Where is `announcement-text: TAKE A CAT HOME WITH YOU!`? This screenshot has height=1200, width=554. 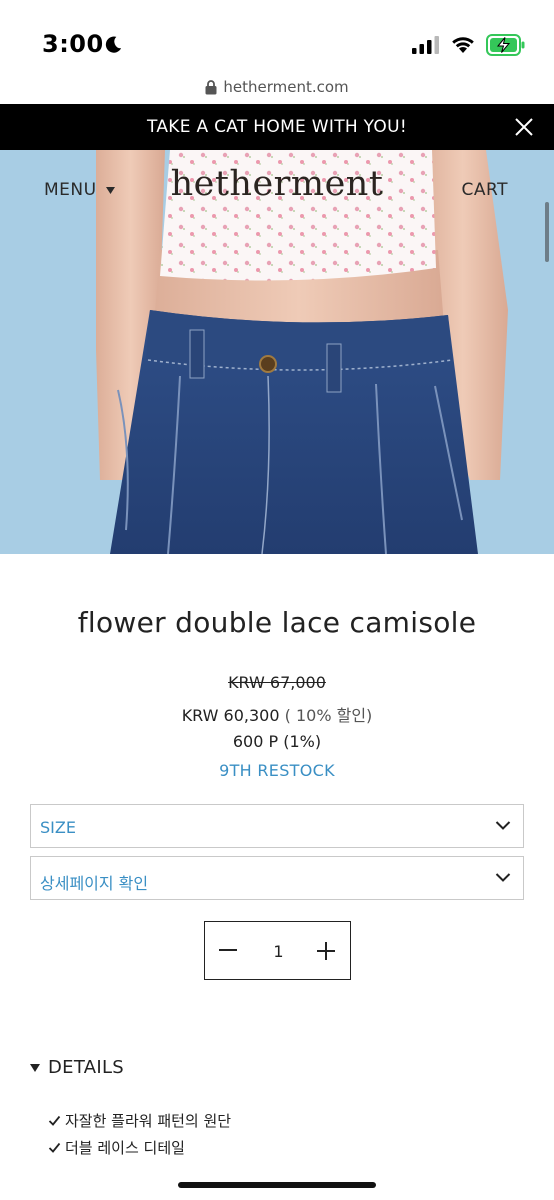
announcement-text: TAKE A CAT HOME WITH YOU! is located at coordinates (277, 127).